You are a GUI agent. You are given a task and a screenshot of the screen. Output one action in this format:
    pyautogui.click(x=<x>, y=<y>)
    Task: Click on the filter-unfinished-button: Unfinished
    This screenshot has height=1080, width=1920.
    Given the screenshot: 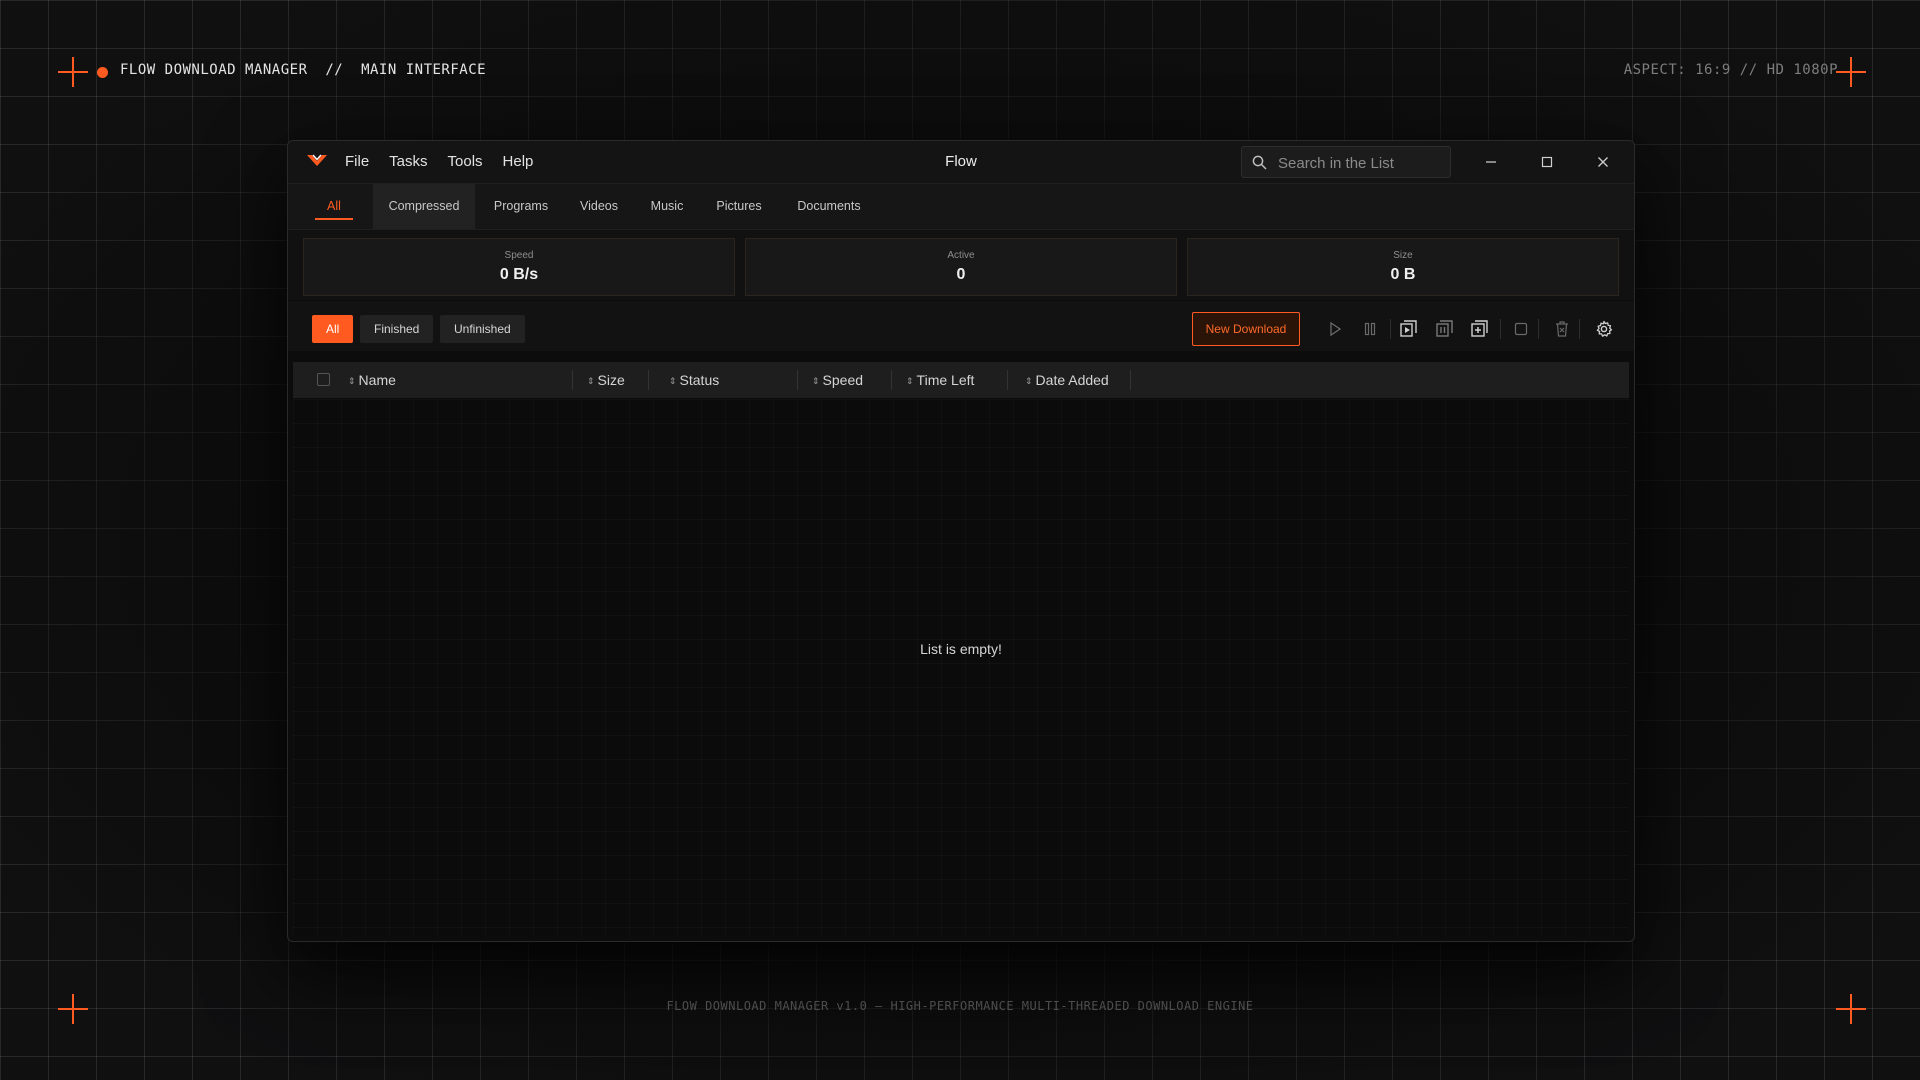 What is the action you would take?
    pyautogui.click(x=482, y=329)
    